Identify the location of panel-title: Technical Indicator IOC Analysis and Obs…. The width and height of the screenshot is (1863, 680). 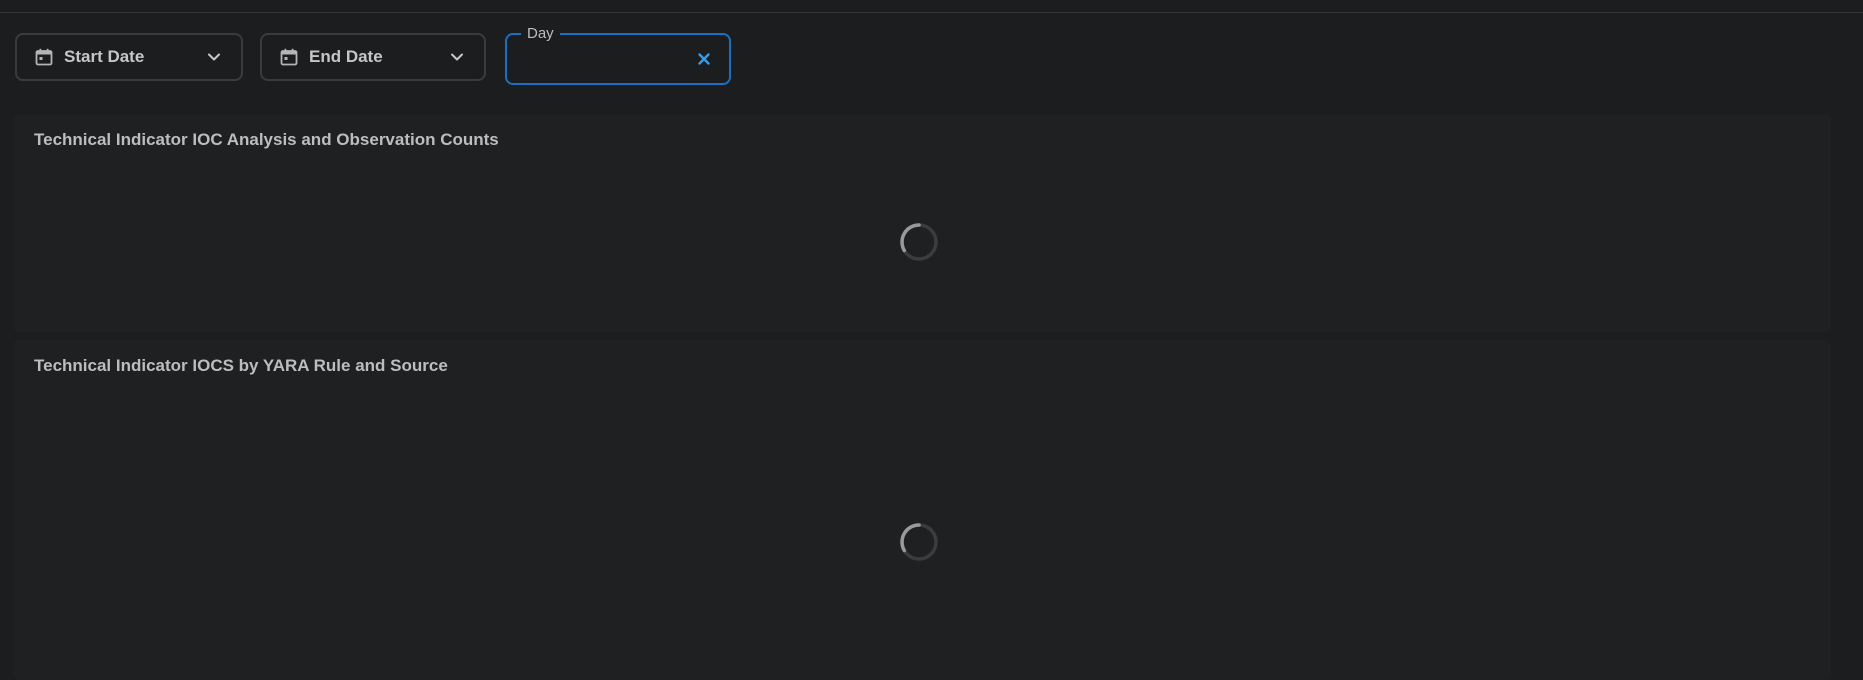
(266, 139).